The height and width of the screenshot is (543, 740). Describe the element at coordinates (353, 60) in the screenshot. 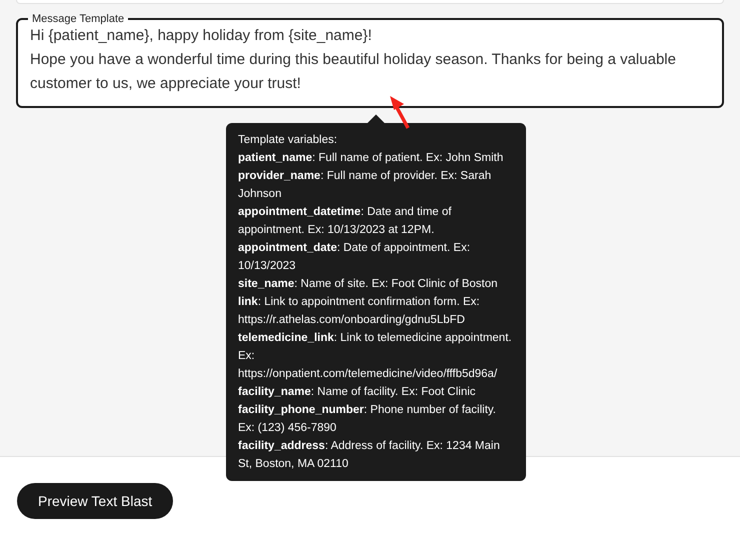

I see `message-text: Hi {patient_name}, happy holiday from {site_name}! Hope you have a wonderful time during this beautiful holiday season. Thanks for being a valuable customer to us, we appreciate your trust!` at that location.